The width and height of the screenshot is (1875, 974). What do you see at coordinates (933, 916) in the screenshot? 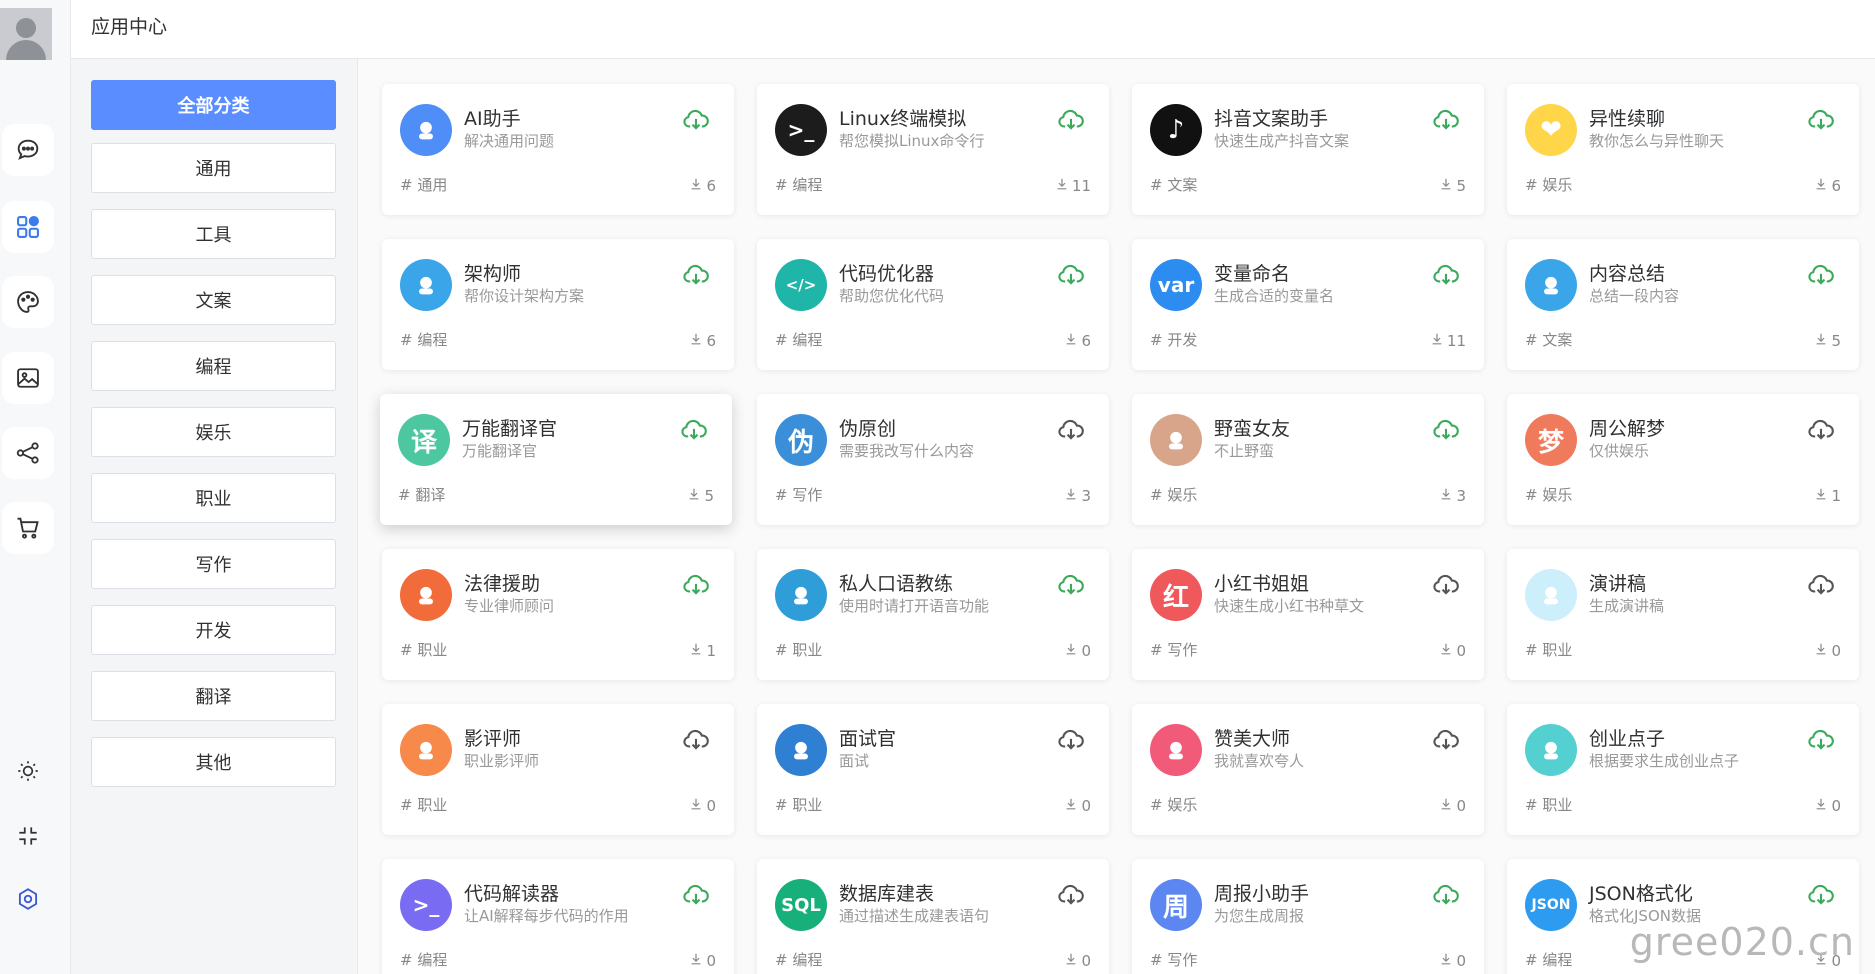
I see `app-card: SQL 数据库建表 通过描述生成建表语句 # 编程 0` at bounding box center [933, 916].